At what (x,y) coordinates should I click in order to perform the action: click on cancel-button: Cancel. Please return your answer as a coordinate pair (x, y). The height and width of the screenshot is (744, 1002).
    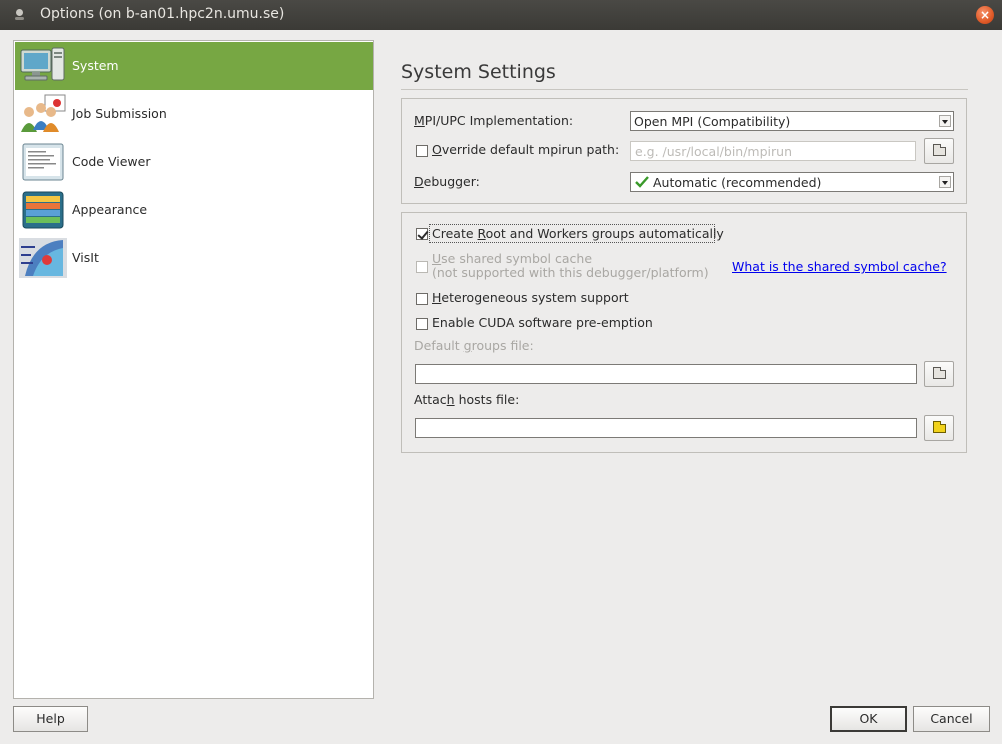
    Looking at the image, I should click on (951, 719).